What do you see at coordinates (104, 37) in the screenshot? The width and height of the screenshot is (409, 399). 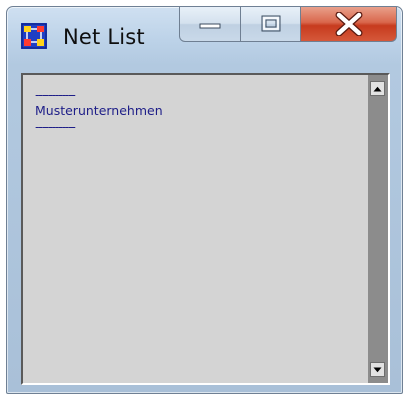 I see `window-title: Net List` at bounding box center [104, 37].